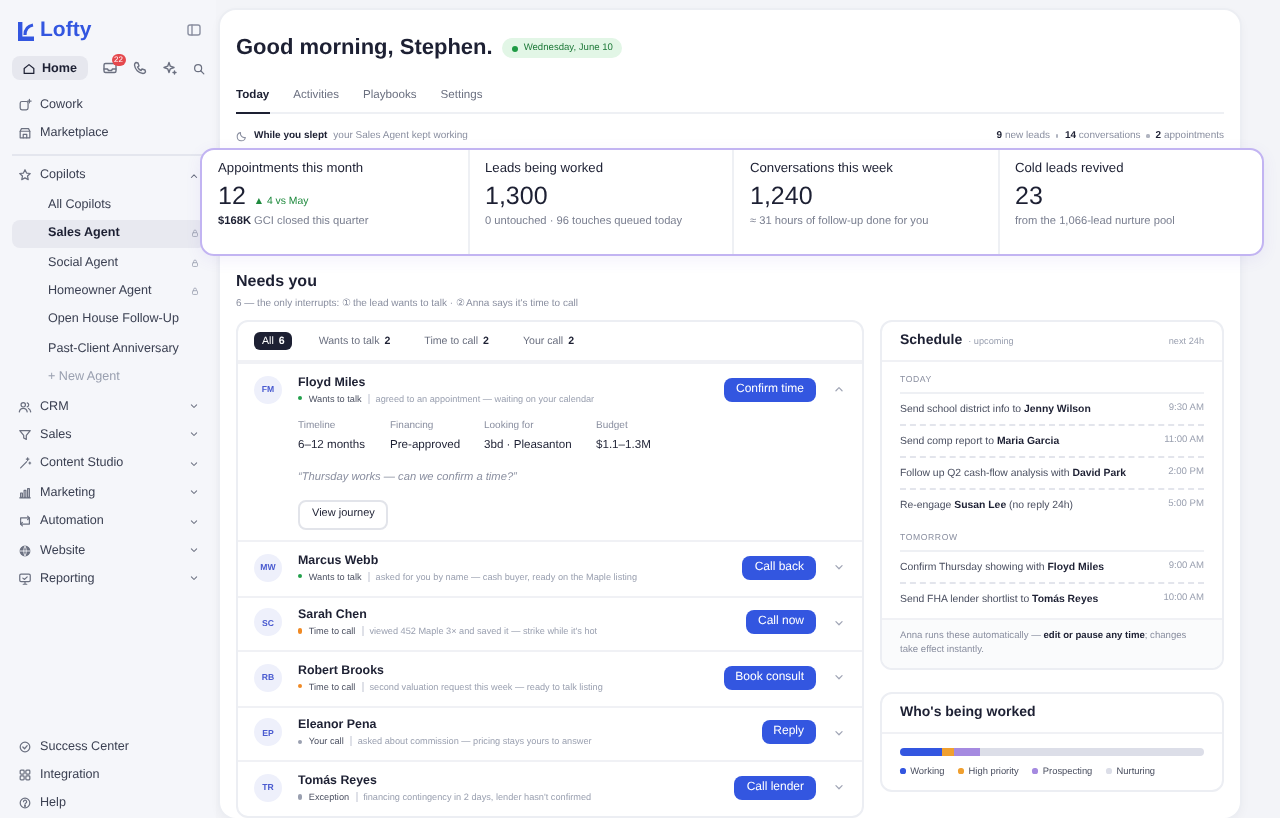 The width and height of the screenshot is (1280, 818). Describe the element at coordinates (25, 774) in the screenshot. I see `grid-icon` at that location.